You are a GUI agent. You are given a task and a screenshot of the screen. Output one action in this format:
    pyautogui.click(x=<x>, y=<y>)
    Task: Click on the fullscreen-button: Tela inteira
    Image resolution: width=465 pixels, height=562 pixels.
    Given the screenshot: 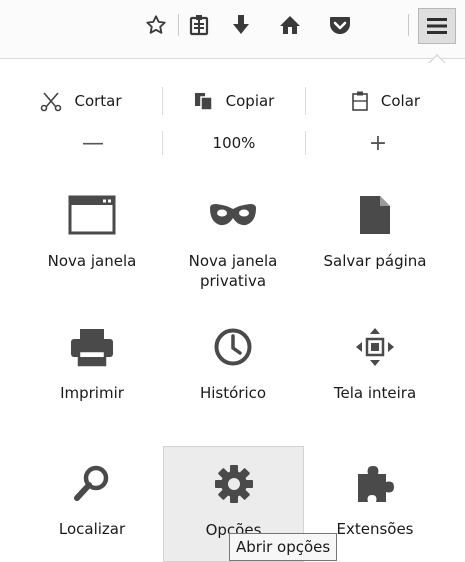 What is the action you would take?
    pyautogui.click(x=375, y=368)
    